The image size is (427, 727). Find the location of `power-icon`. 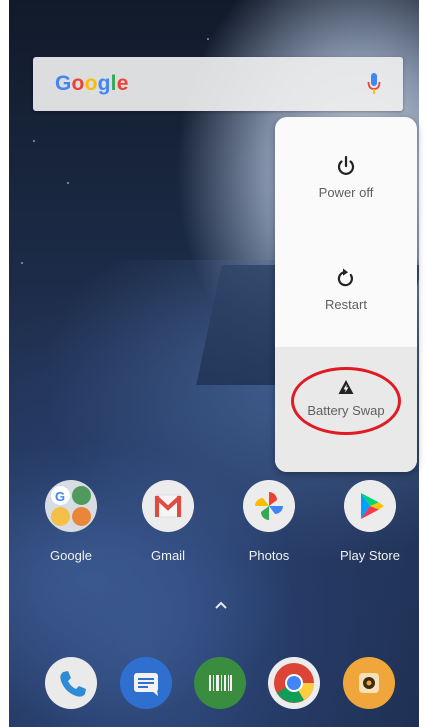

power-icon is located at coordinates (346, 165).